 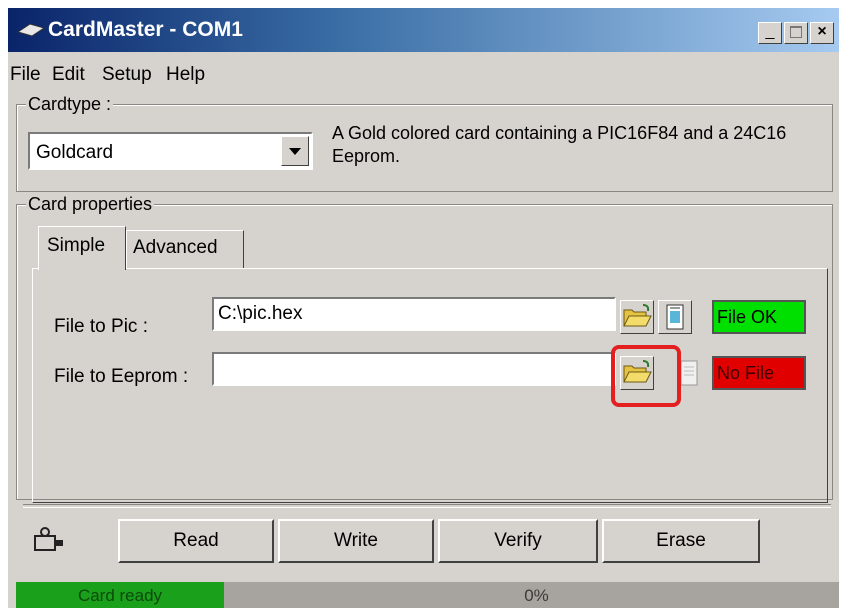 I want to click on dropdown-arrow-button, so click(x=295, y=151).